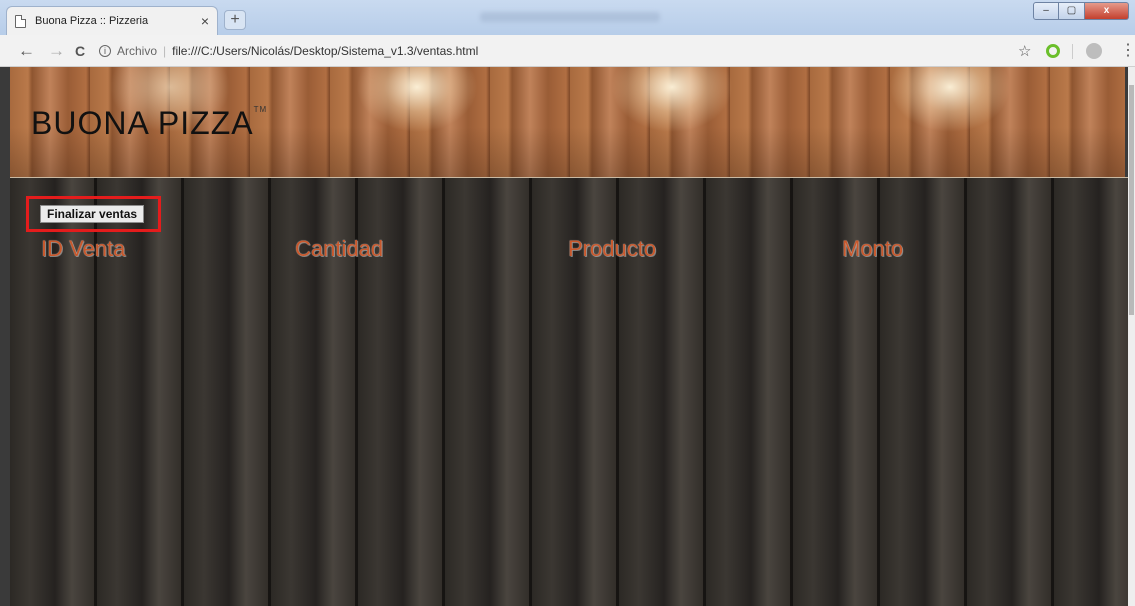 The image size is (1135, 606). What do you see at coordinates (56, 51) in the screenshot?
I see `forward-arrow-icon: →` at bounding box center [56, 51].